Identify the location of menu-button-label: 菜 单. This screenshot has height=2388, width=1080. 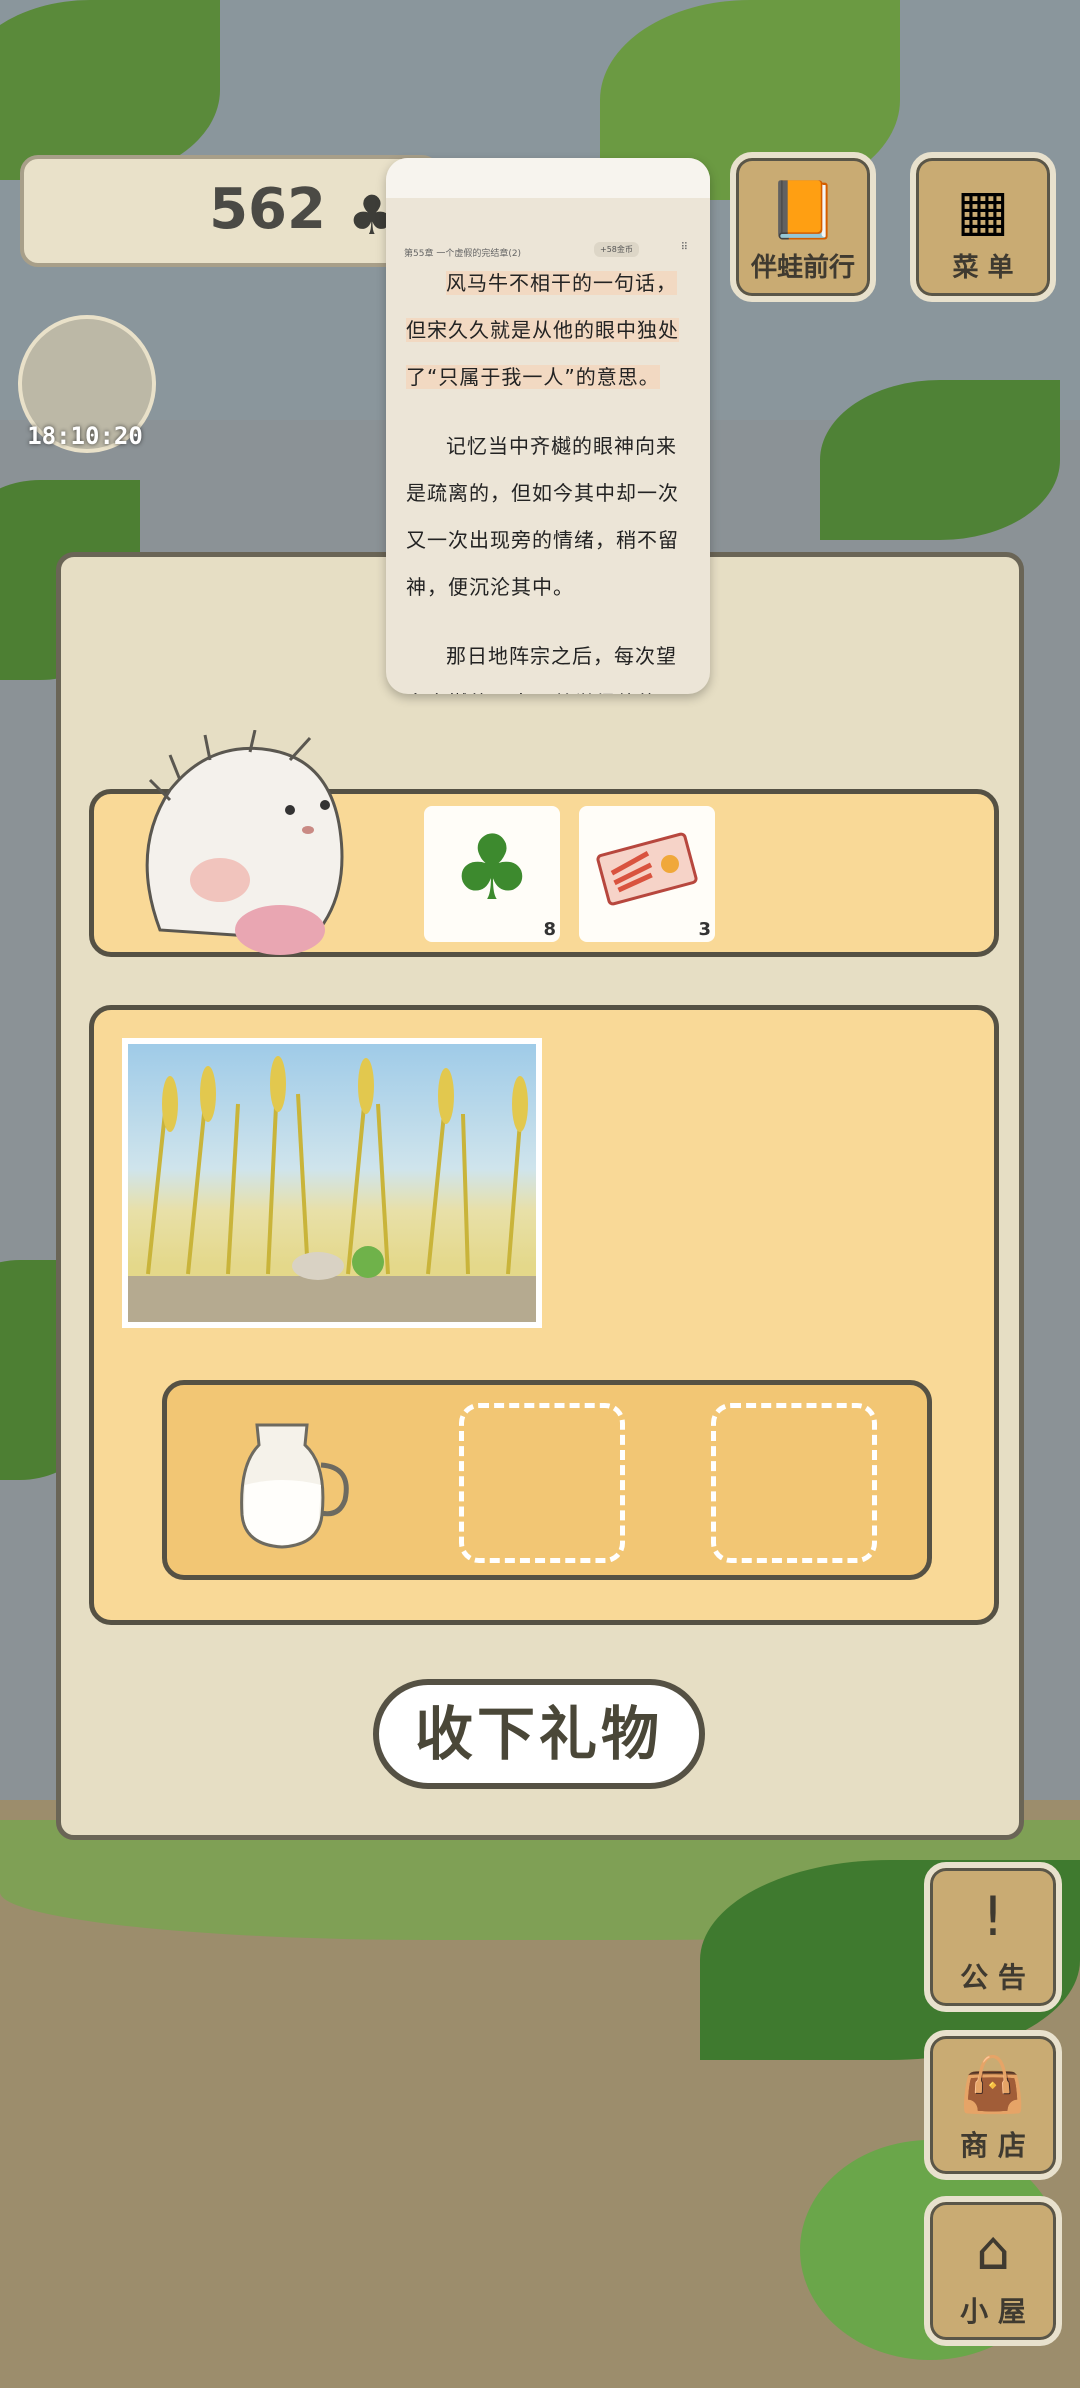
(983, 268).